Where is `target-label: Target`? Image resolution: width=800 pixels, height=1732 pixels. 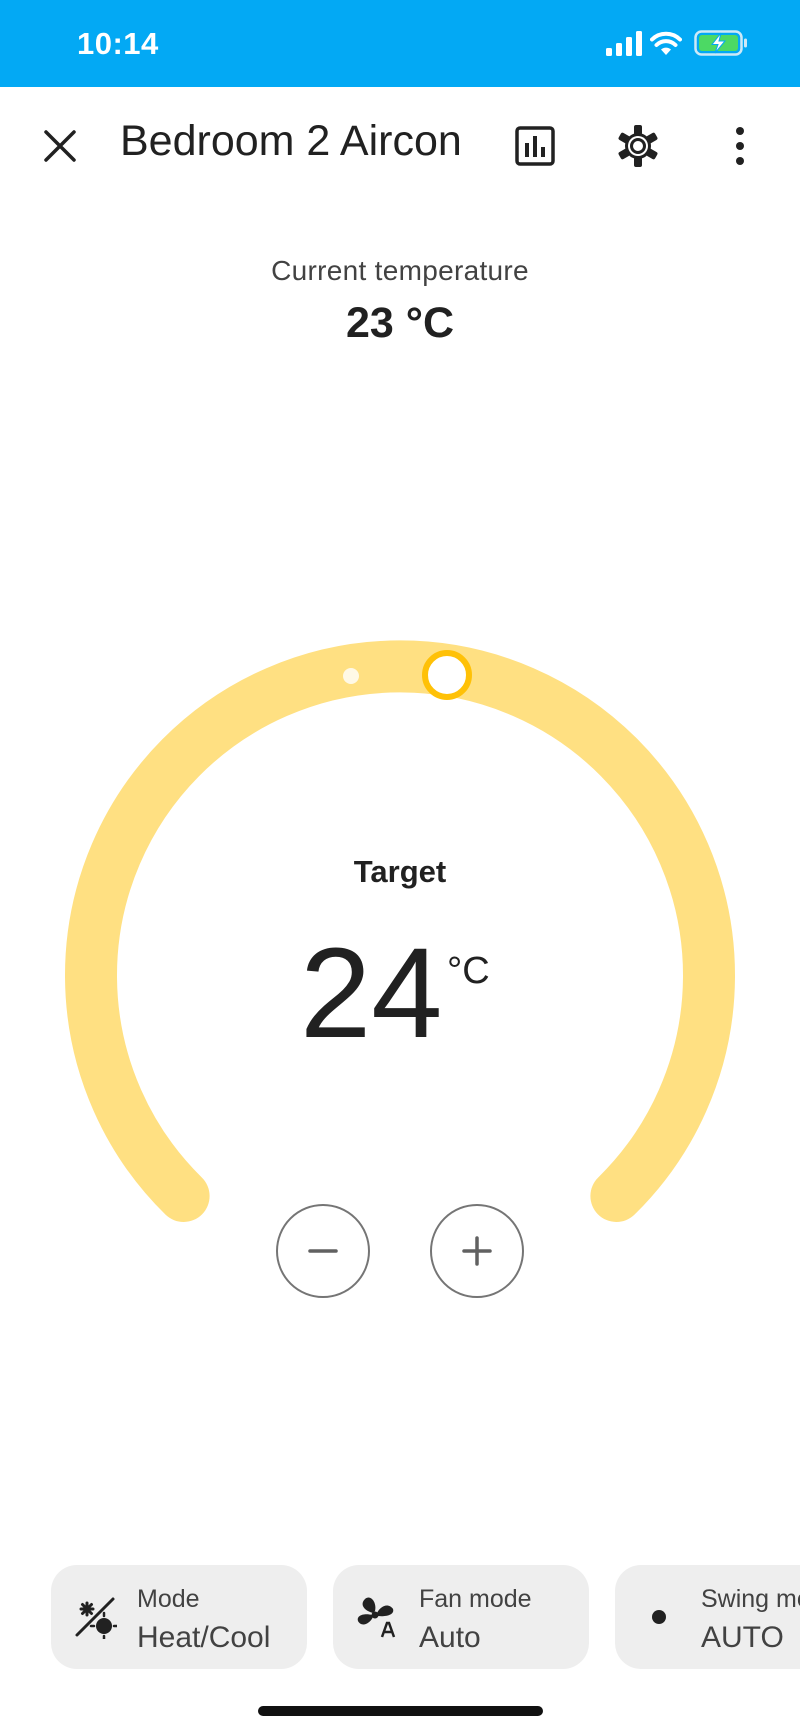 target-label: Target is located at coordinates (400, 871).